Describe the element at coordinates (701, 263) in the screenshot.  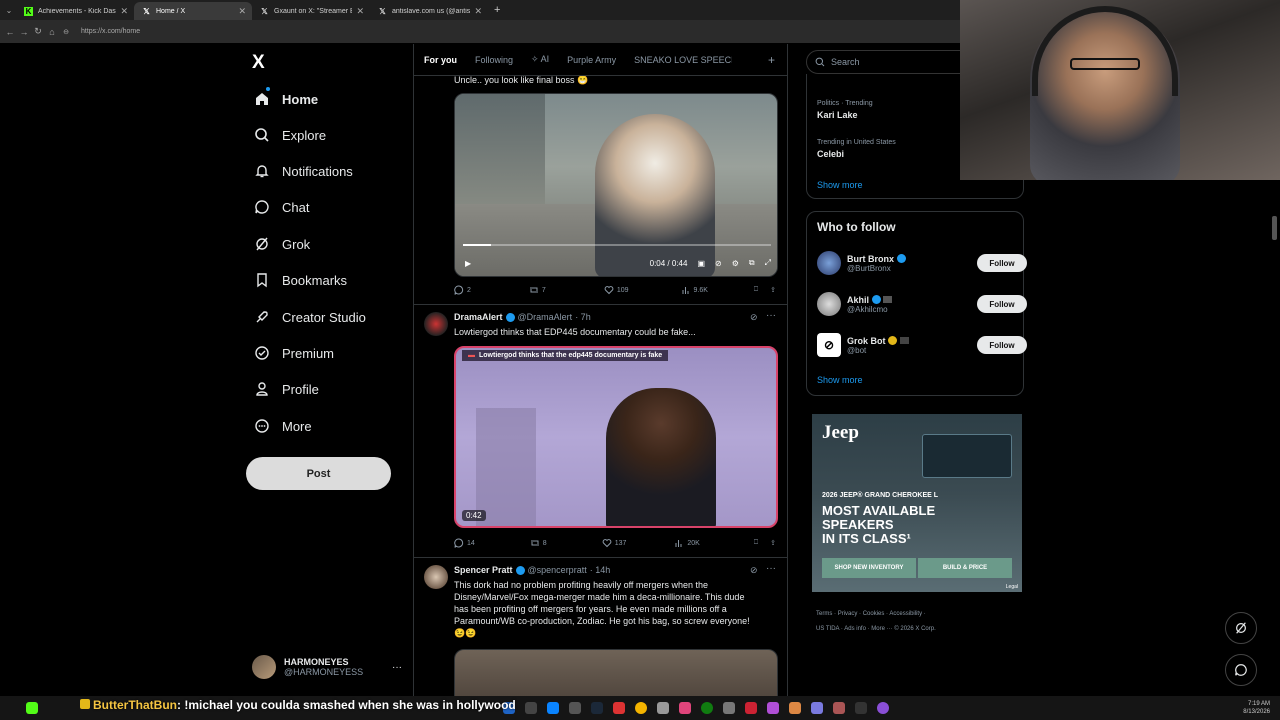
I see `captions-icon: ▣` at that location.